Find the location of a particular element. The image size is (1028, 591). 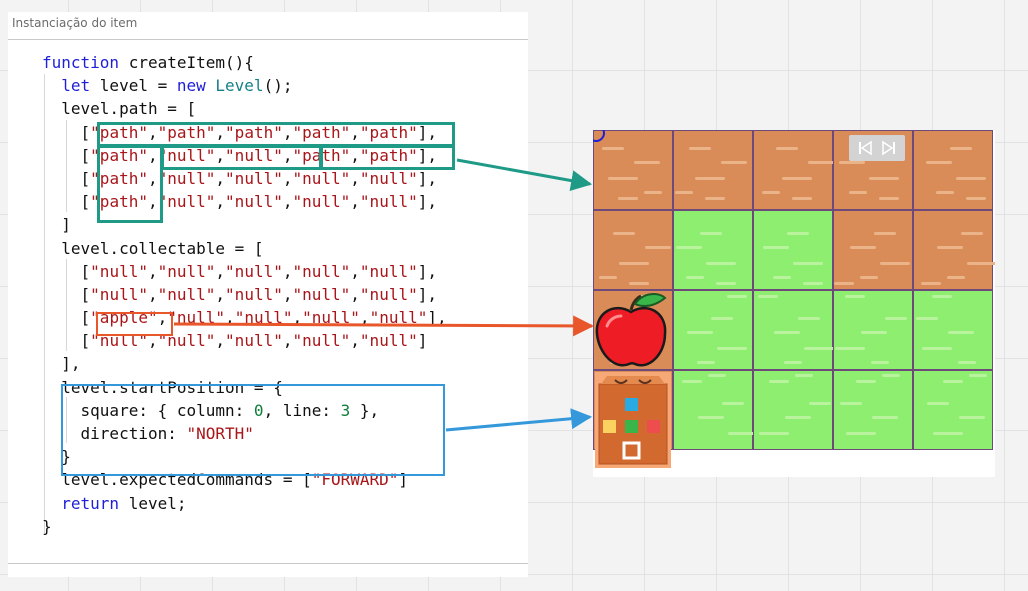

apple-icon is located at coordinates (633, 330).